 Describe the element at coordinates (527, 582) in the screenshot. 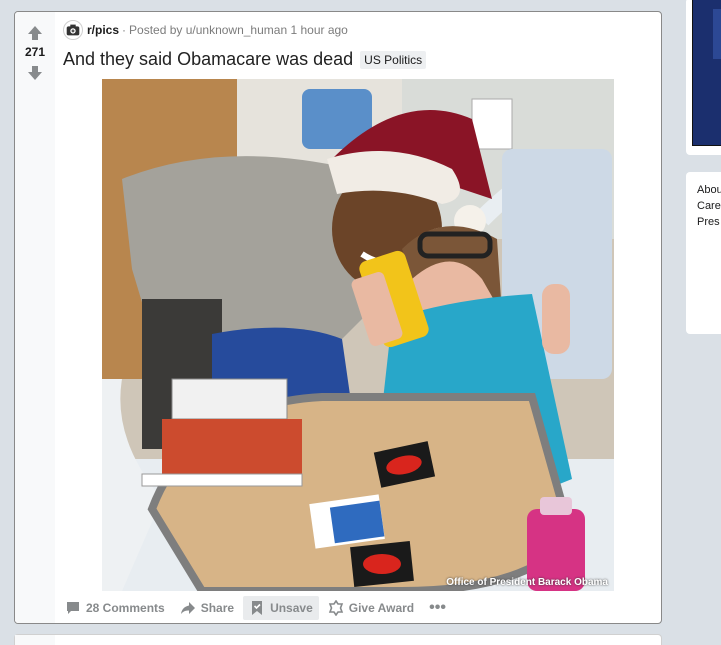

I see `image-watermark: Office of President Barack Obama` at that location.